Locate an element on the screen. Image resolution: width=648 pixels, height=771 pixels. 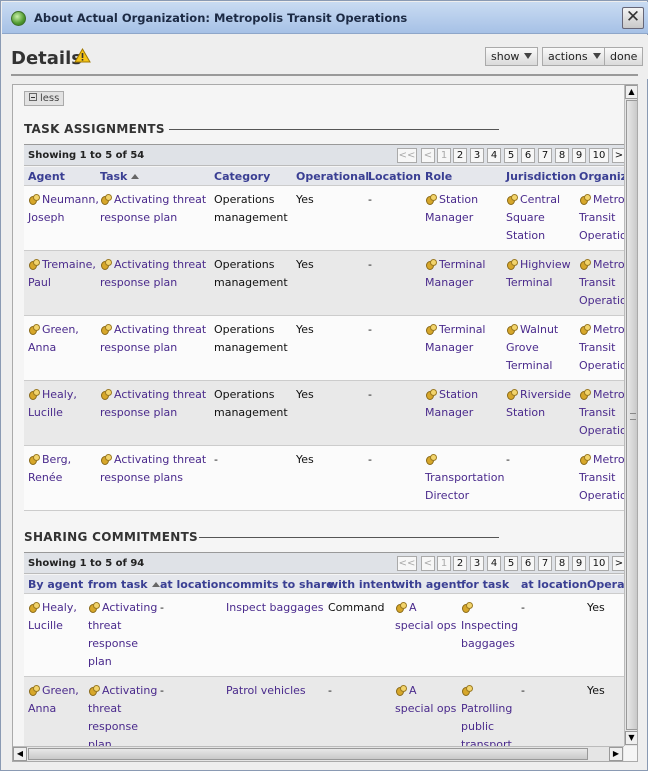
cell-text: special ops is located at coordinates (425, 625).